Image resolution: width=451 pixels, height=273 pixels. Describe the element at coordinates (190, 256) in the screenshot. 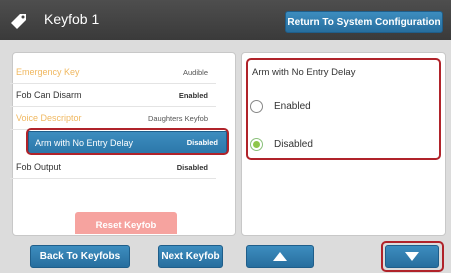

I see `next-keyfob-button: Next Keyfob` at that location.